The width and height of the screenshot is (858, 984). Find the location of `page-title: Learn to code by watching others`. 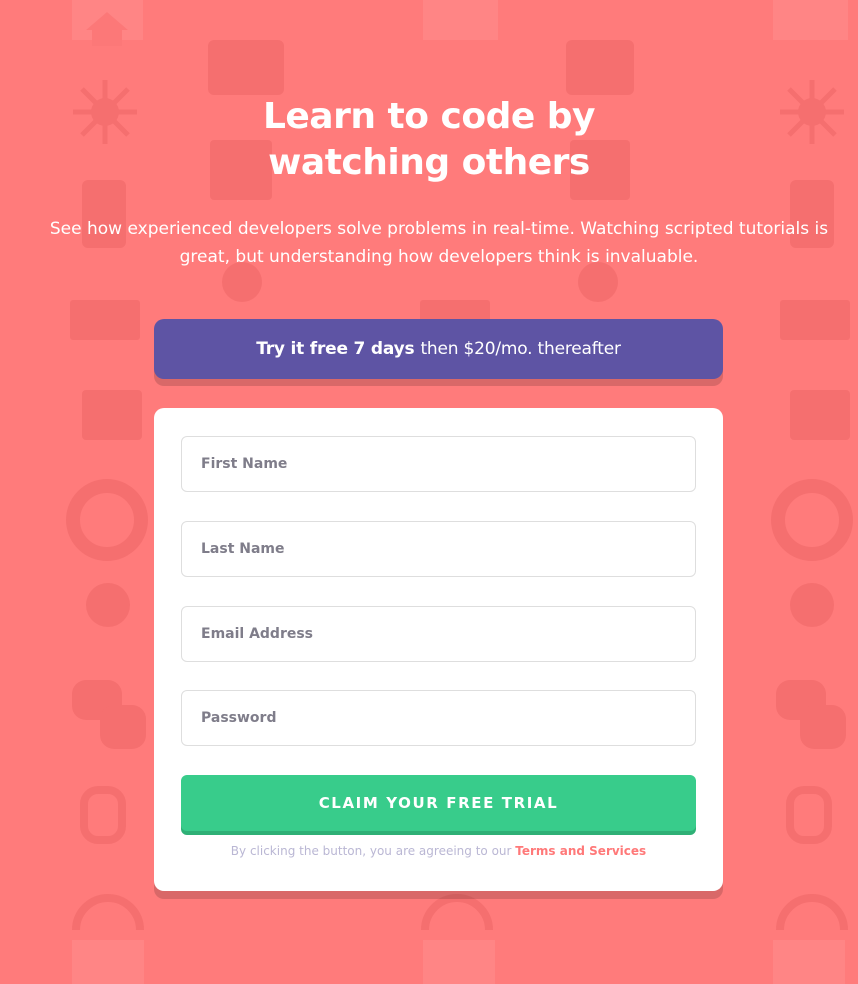

page-title: Learn to code by watching others is located at coordinates (429, 140).